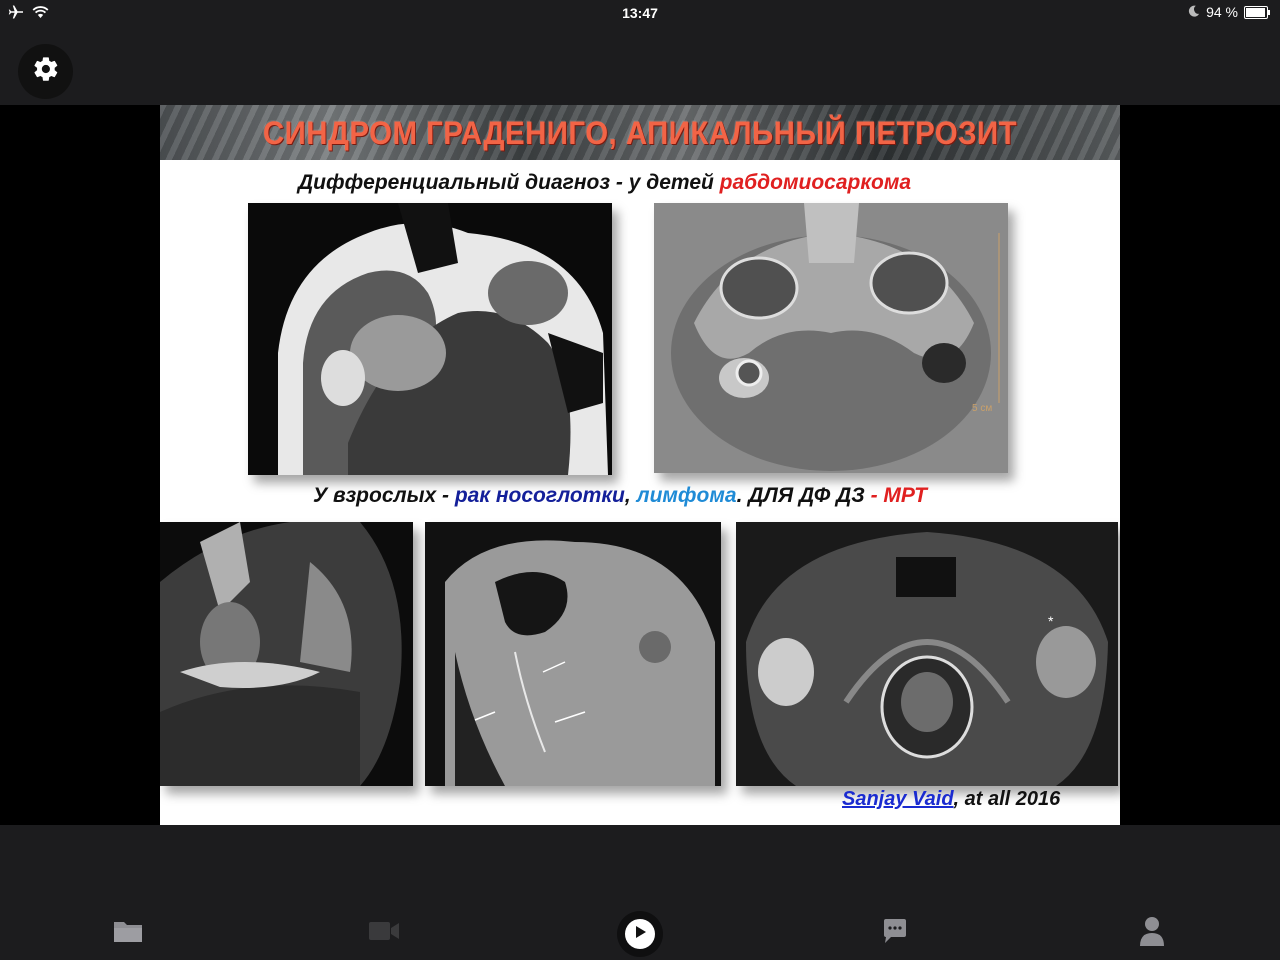 Image resolution: width=1280 pixels, height=960 pixels. I want to click on play-button-inner, so click(640, 934).